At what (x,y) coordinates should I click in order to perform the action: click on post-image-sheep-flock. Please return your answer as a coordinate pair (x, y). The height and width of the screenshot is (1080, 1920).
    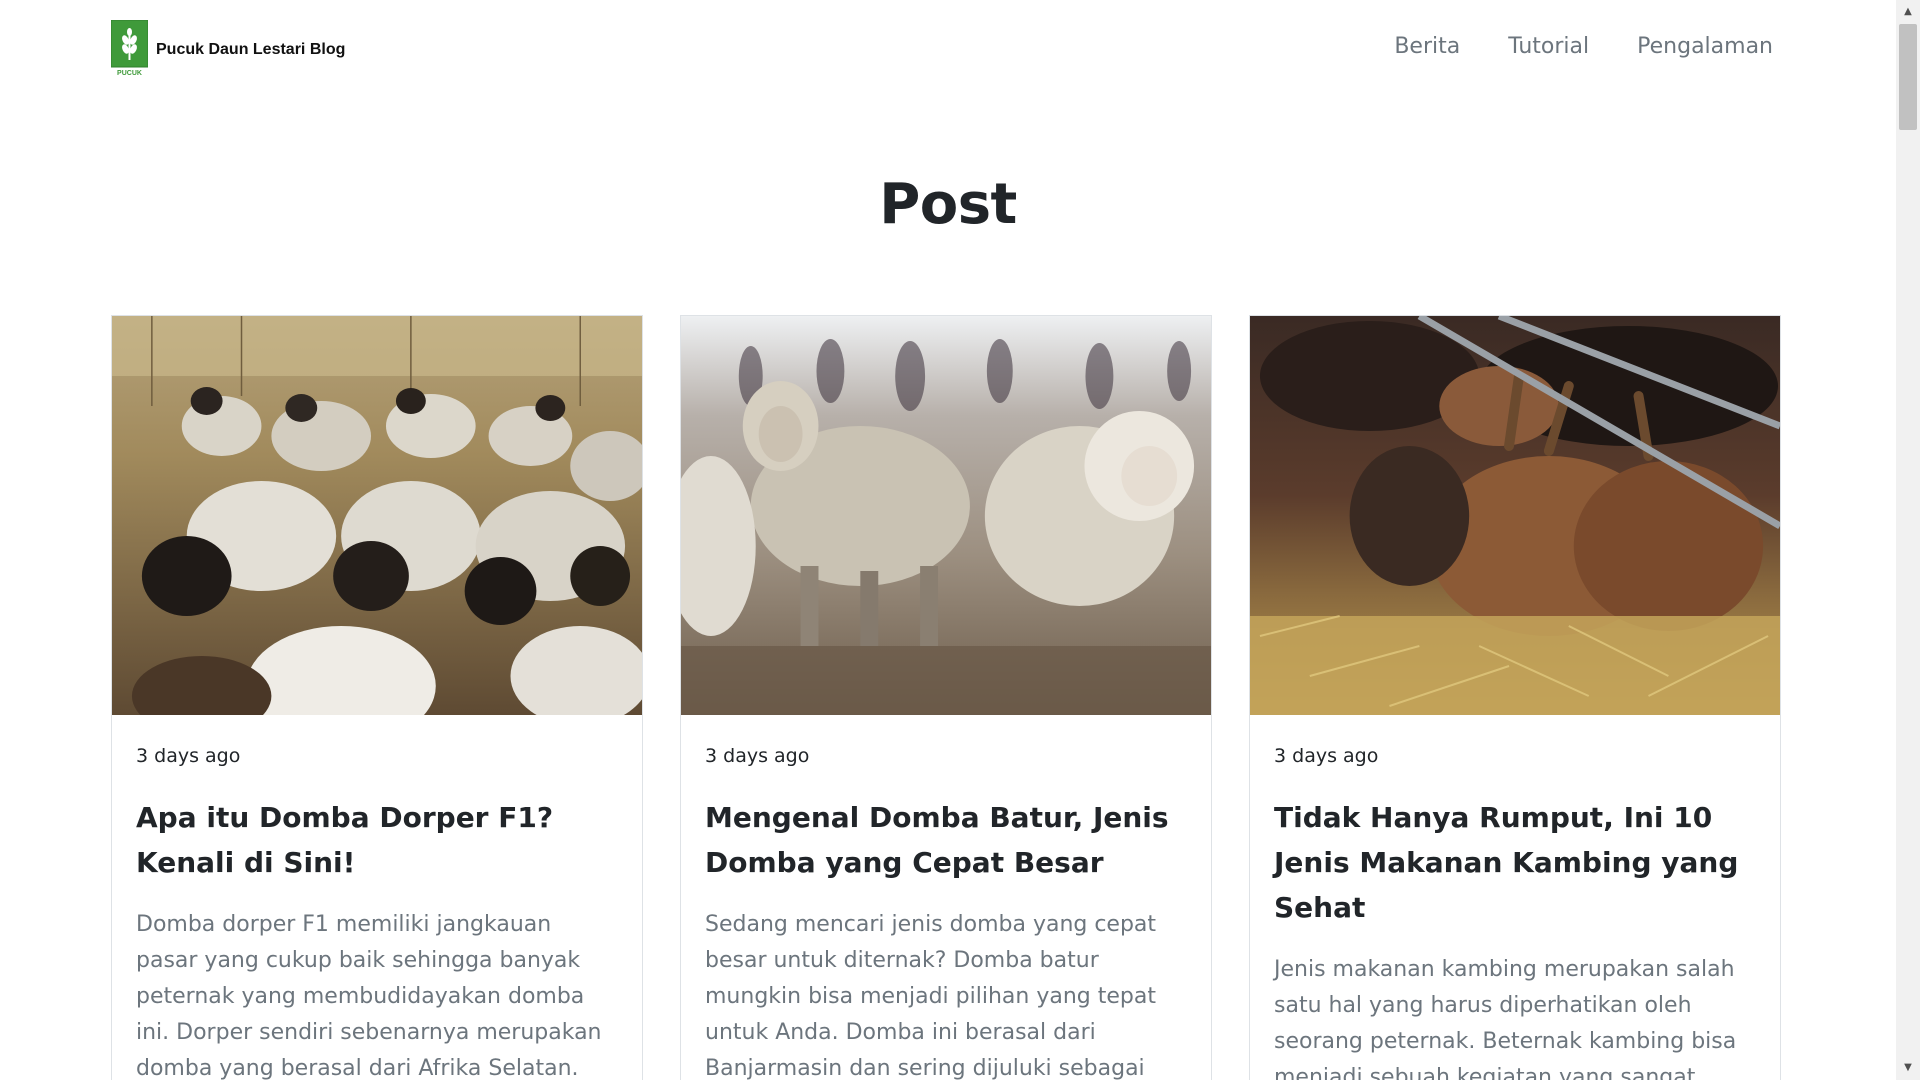
    Looking at the image, I should click on (377, 515).